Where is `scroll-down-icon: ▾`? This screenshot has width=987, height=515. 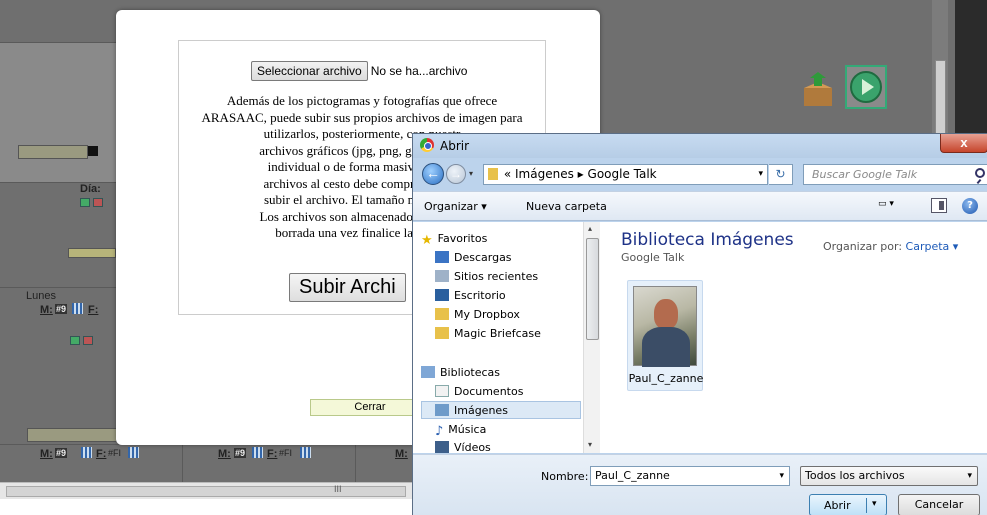
scroll-down-icon: ▾ is located at coordinates (590, 444).